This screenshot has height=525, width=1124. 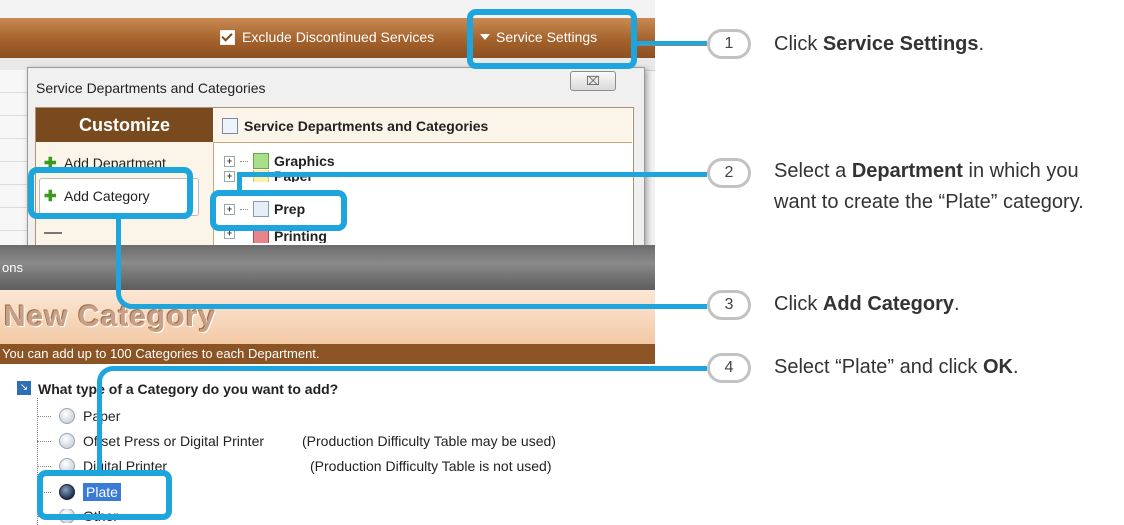 I want to click on step-4-text: Select “Plate” and click OK., so click(x=896, y=367).